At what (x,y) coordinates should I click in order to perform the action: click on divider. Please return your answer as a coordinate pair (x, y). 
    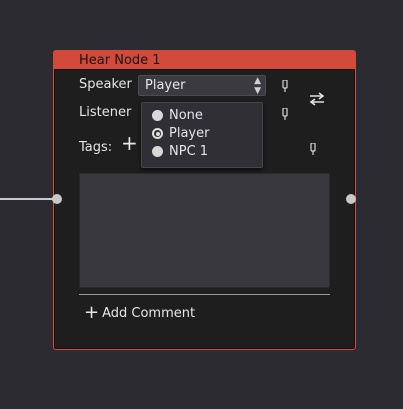
    Looking at the image, I should click on (204, 294).